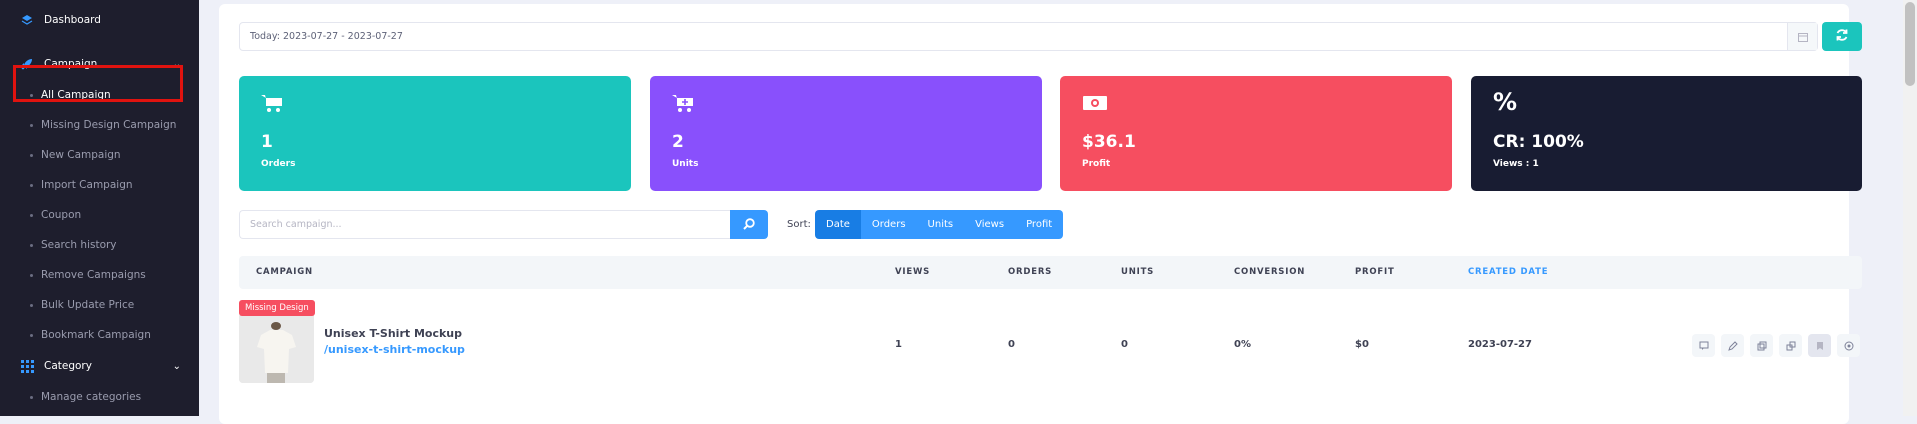 This screenshot has height=424, width=1917. I want to click on sub-label: Missing Design Campaign, so click(109, 125).